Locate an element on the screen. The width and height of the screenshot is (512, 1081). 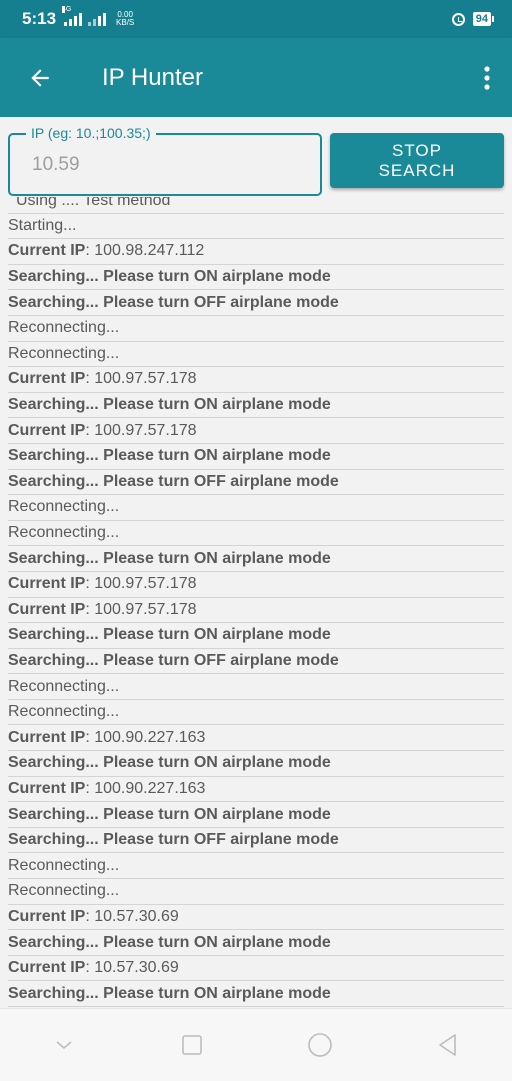
network-speed: 0.00 KB/S is located at coordinates (125, 19).